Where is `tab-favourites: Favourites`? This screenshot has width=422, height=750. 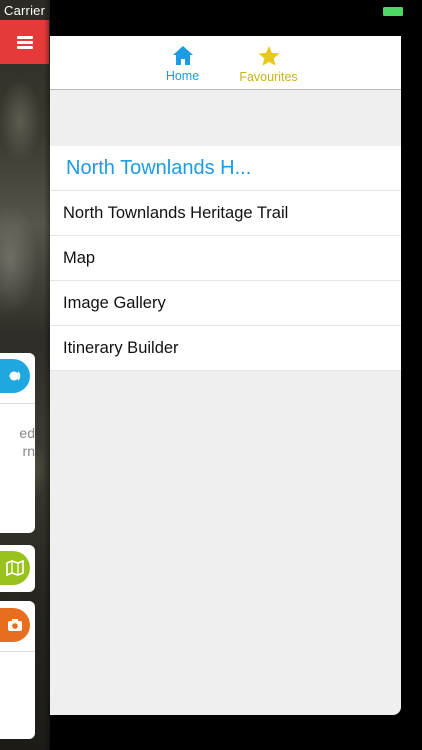 tab-favourites: Favourites is located at coordinates (269, 62).